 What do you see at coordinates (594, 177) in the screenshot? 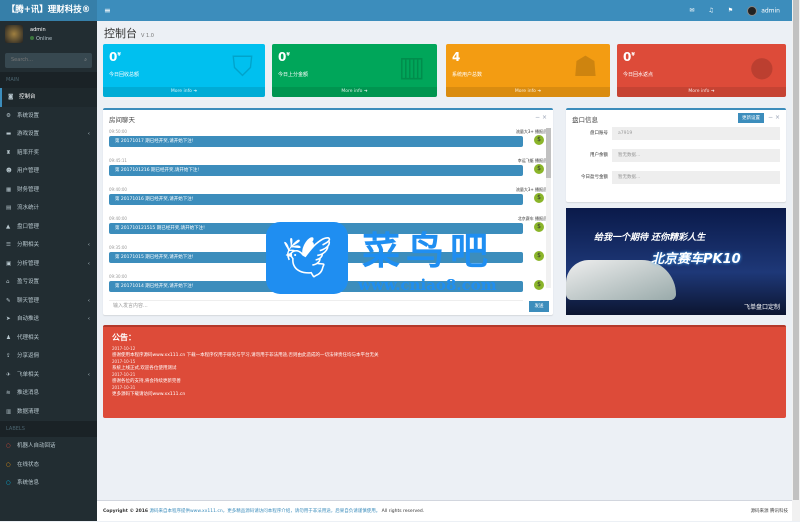
I see `field-label: 今日盈亏金额` at bounding box center [594, 177].